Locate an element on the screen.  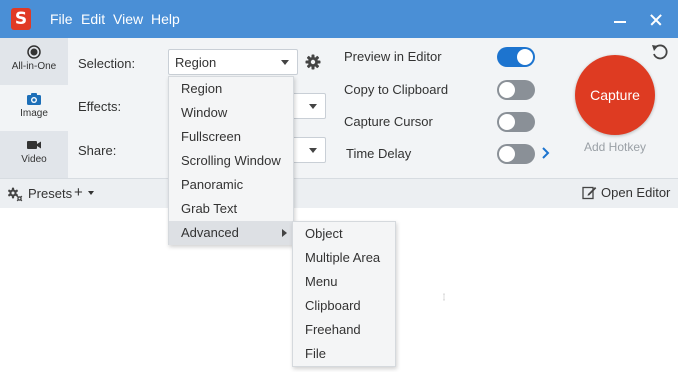
tab-label: Image is located at coordinates (34, 113).